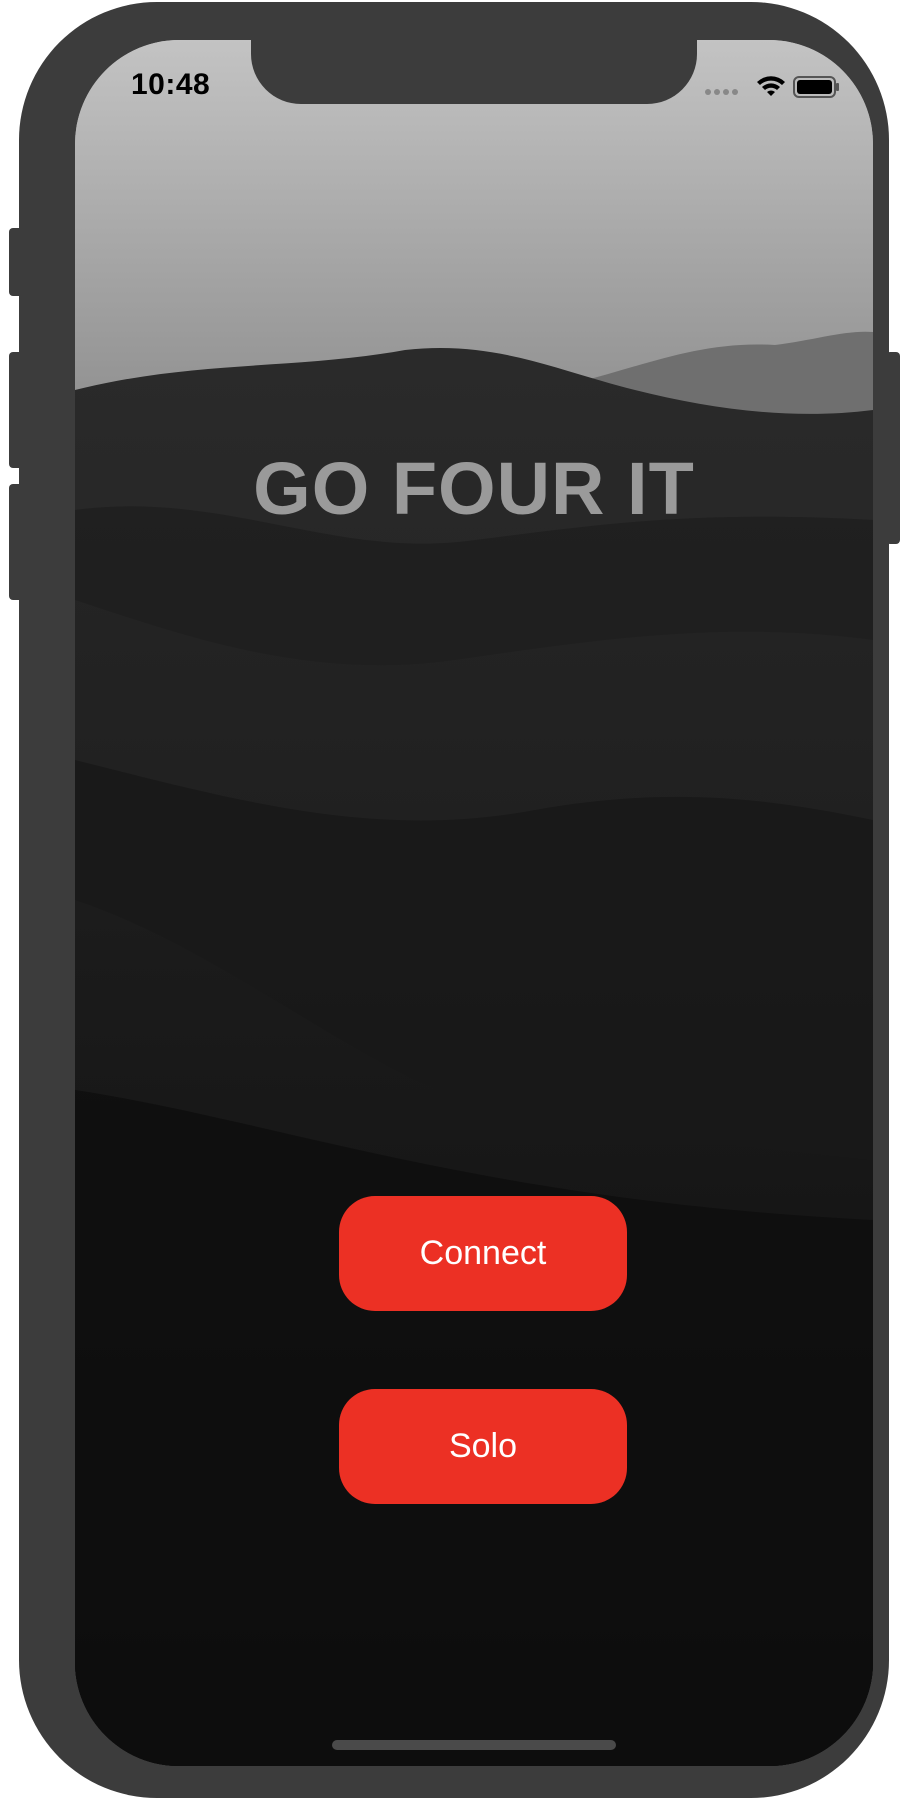 This screenshot has width=910, height=1804. I want to click on device-notch, so click(474, 72).